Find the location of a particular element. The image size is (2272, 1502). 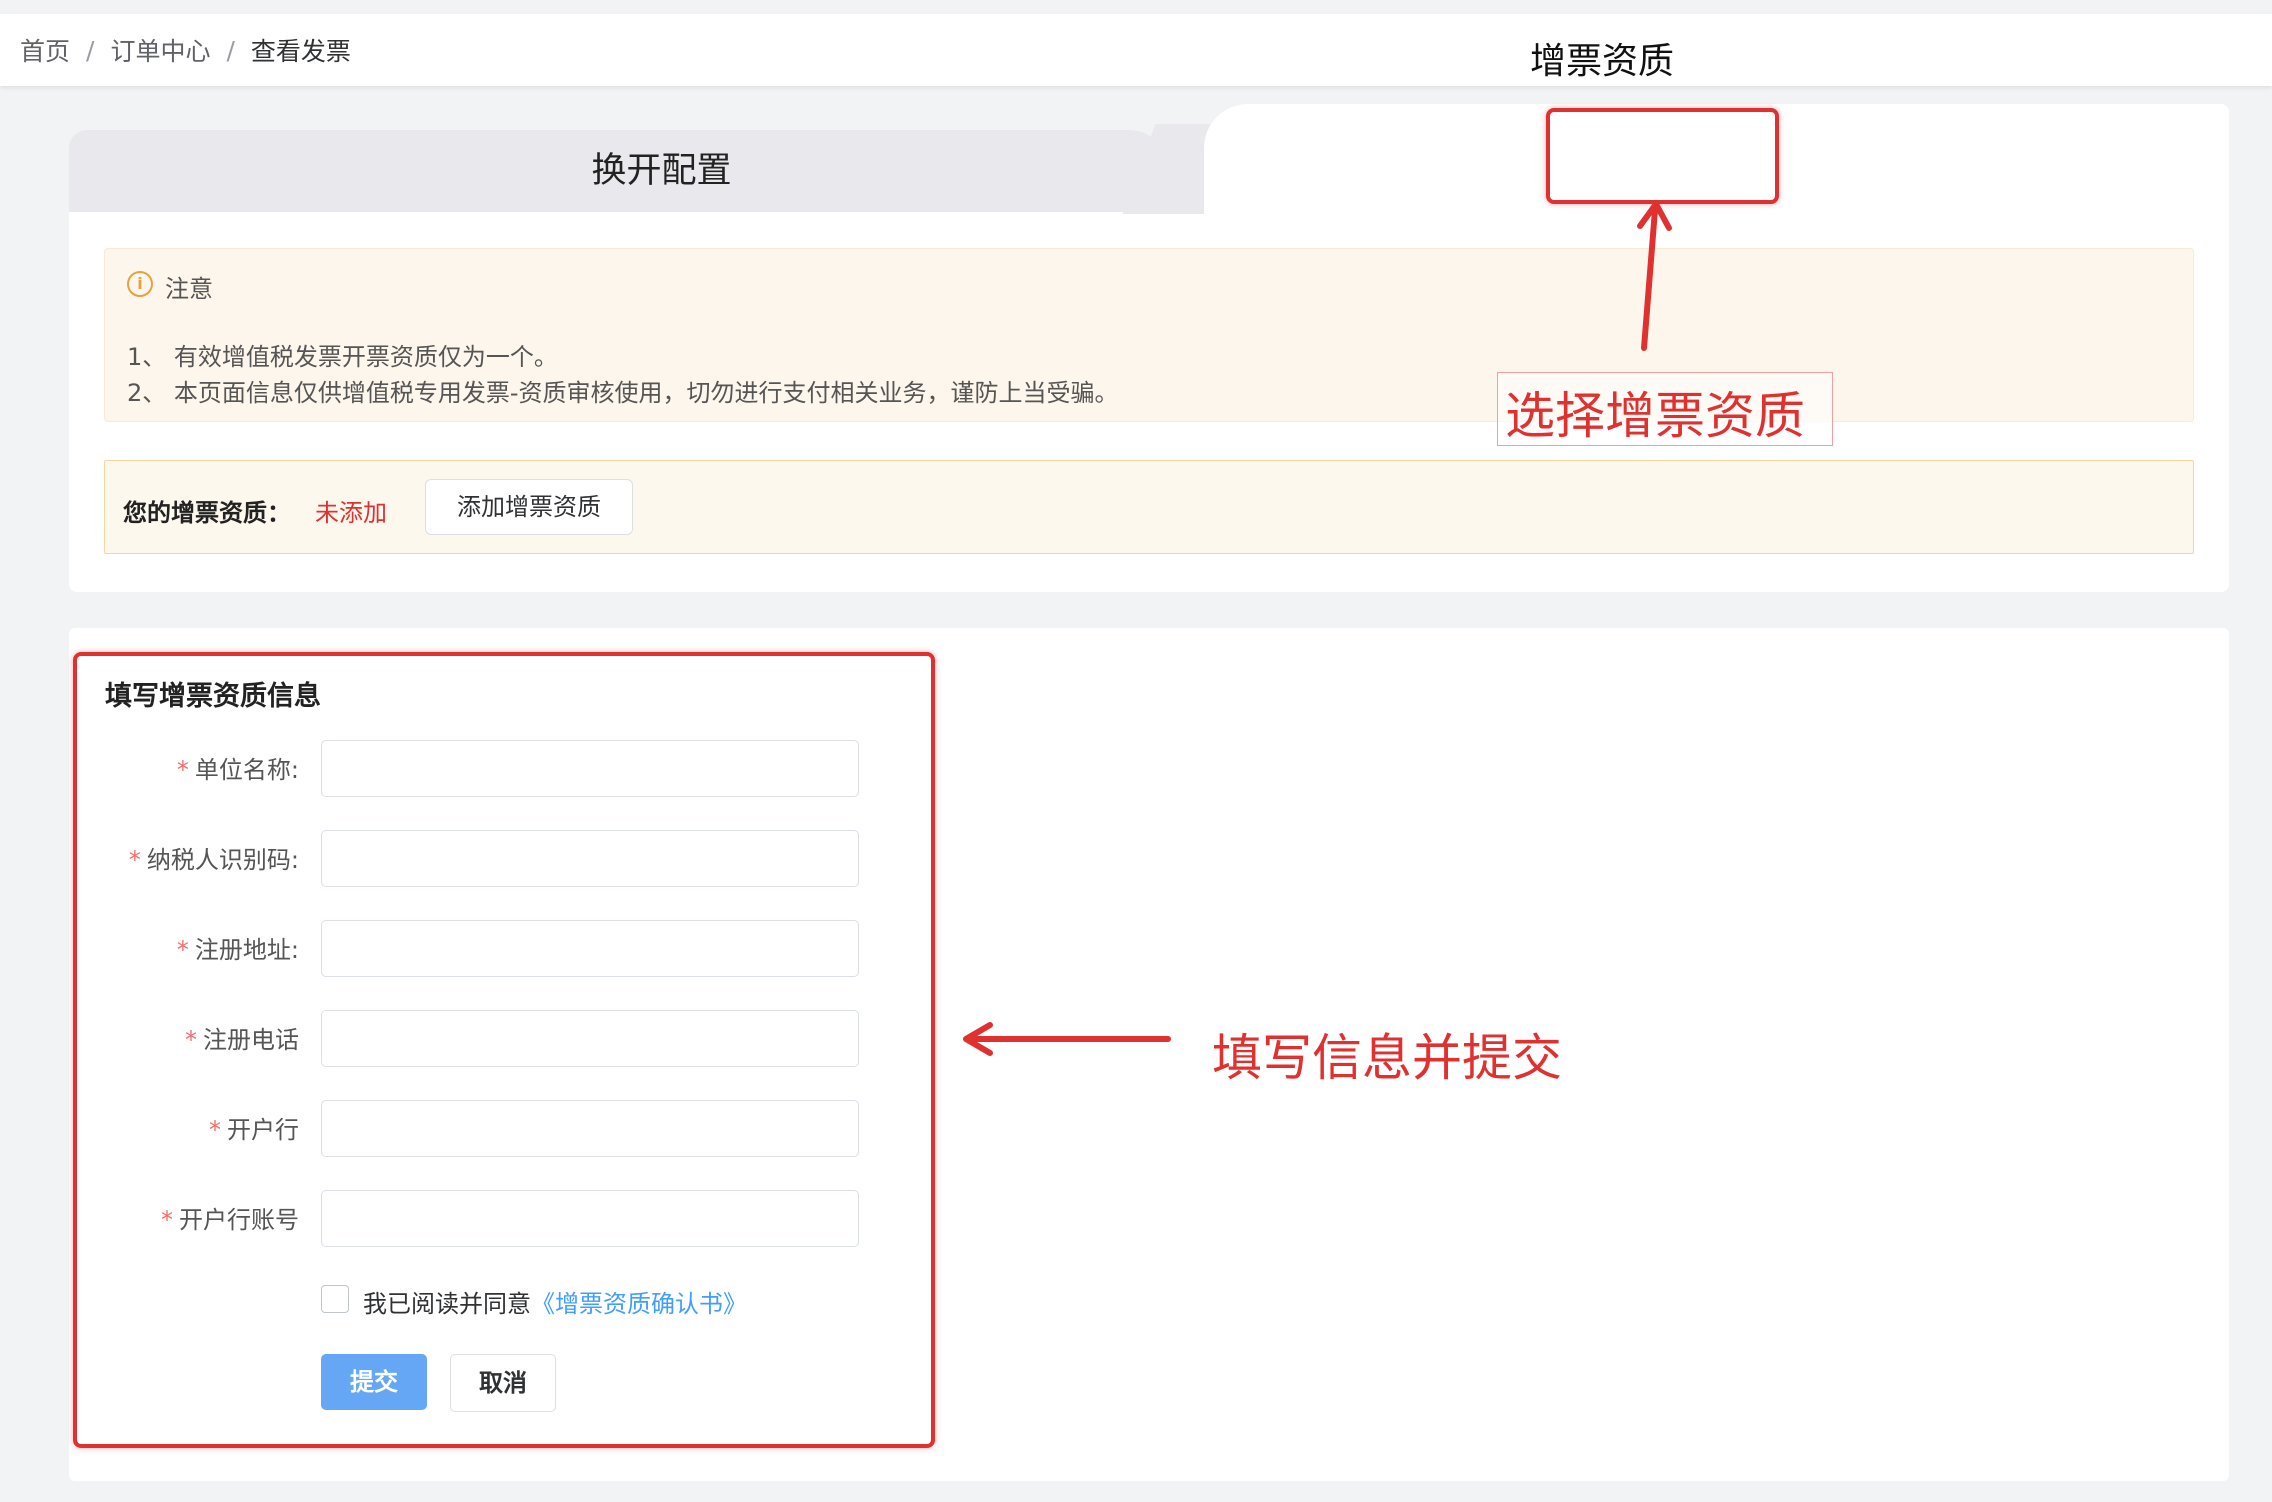

annotation-fill-and-submit: 填写信息并提交 is located at coordinates (1387, 1058).